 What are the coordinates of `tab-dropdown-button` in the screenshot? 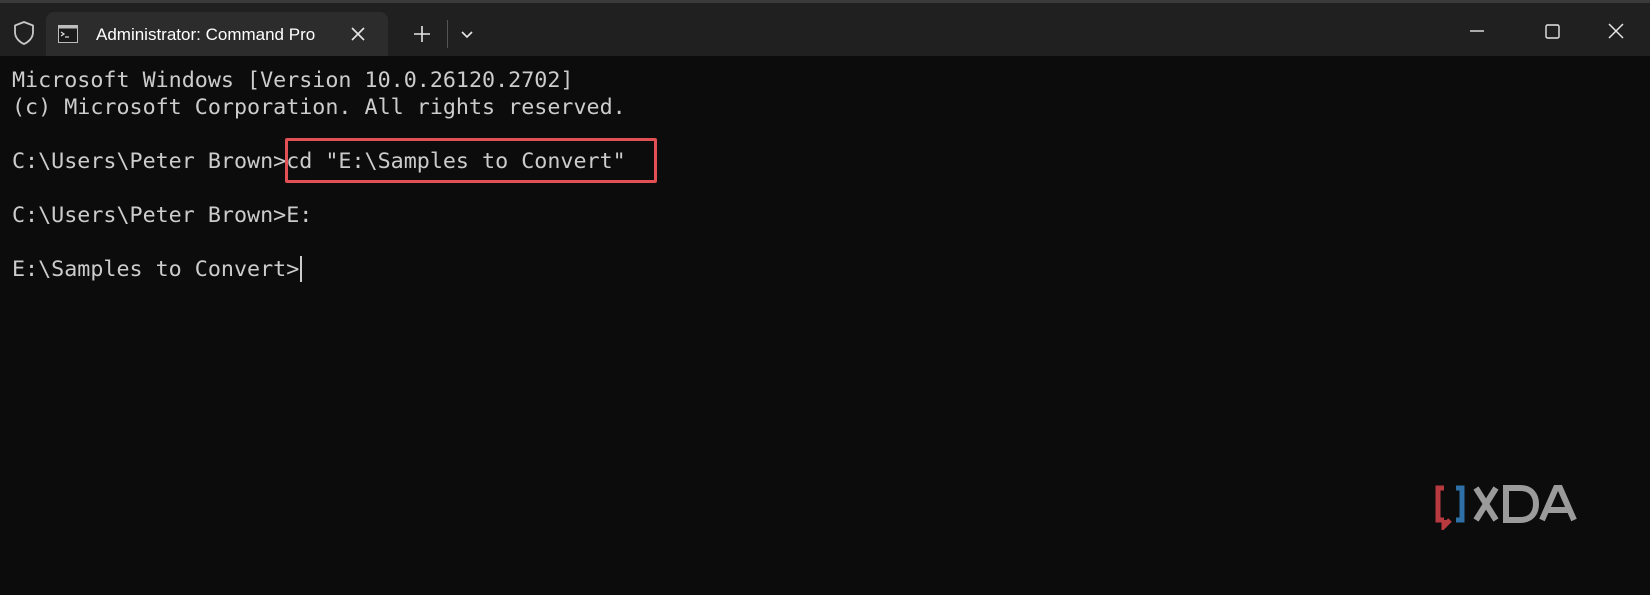 It's located at (467, 35).